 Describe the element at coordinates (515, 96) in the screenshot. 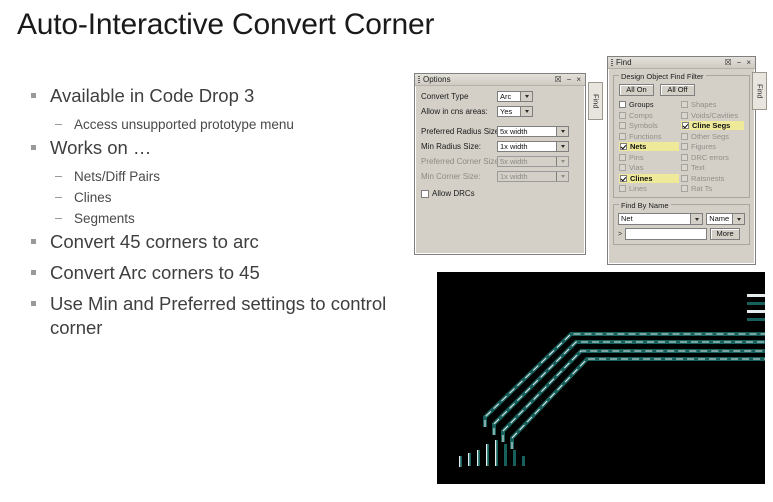

I see `options-field-combo: Arc` at that location.